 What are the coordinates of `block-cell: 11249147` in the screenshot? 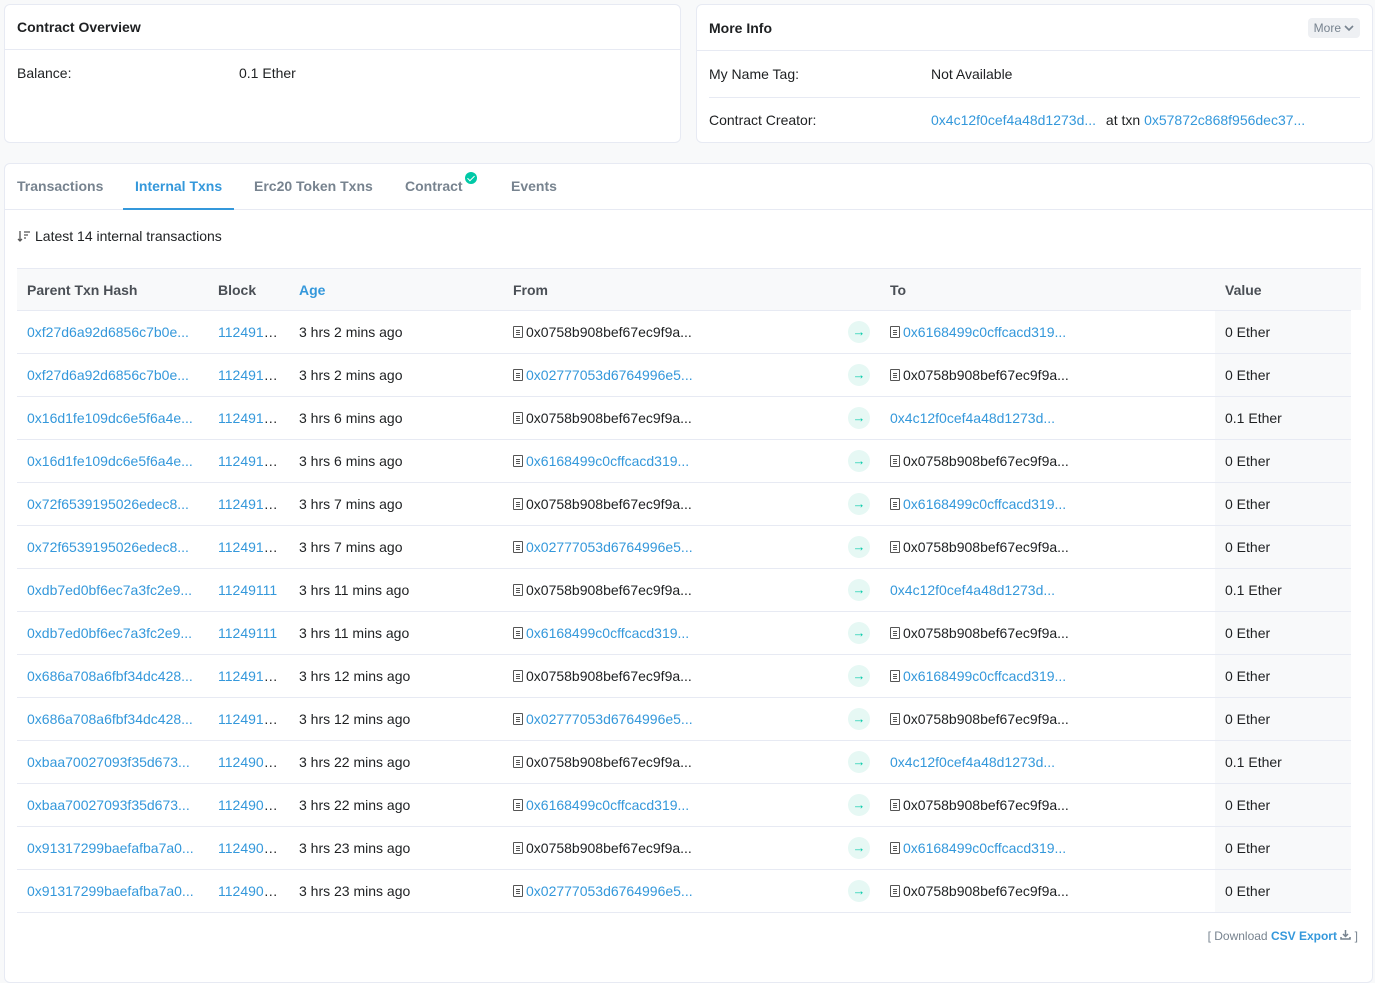 It's located at (248, 375).